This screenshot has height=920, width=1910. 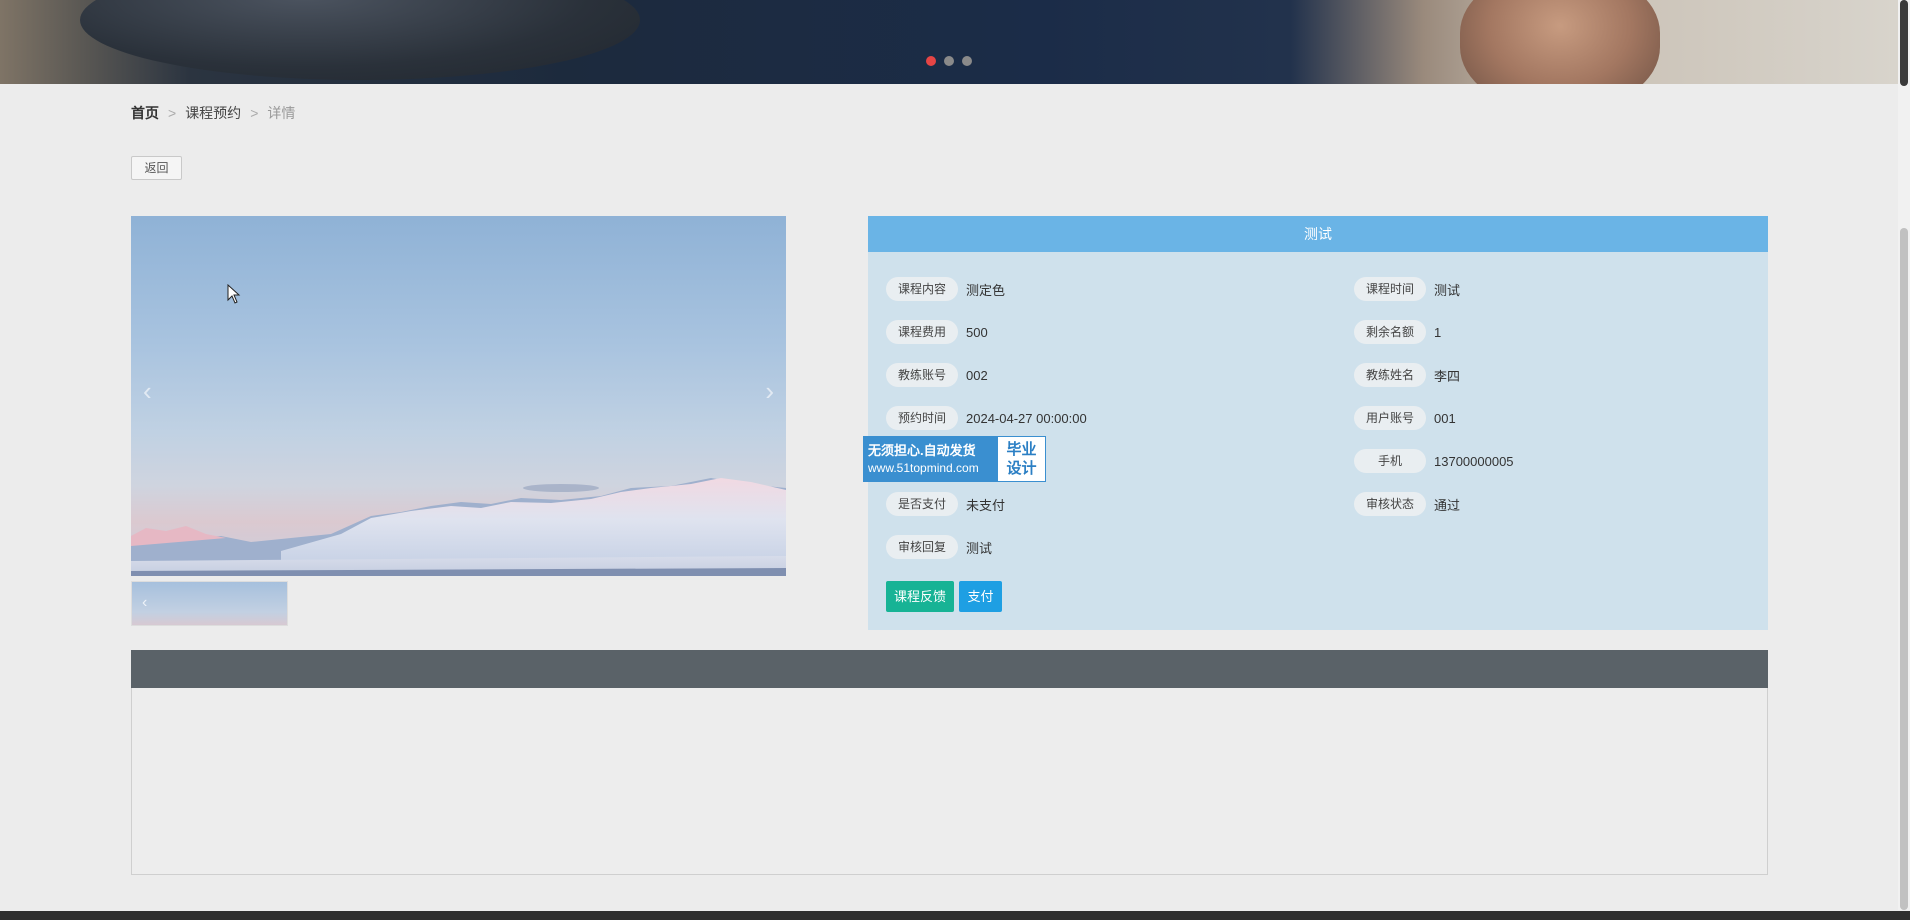 What do you see at coordinates (281, 113) in the screenshot?
I see `breadcrumb-current: 详情` at bounding box center [281, 113].